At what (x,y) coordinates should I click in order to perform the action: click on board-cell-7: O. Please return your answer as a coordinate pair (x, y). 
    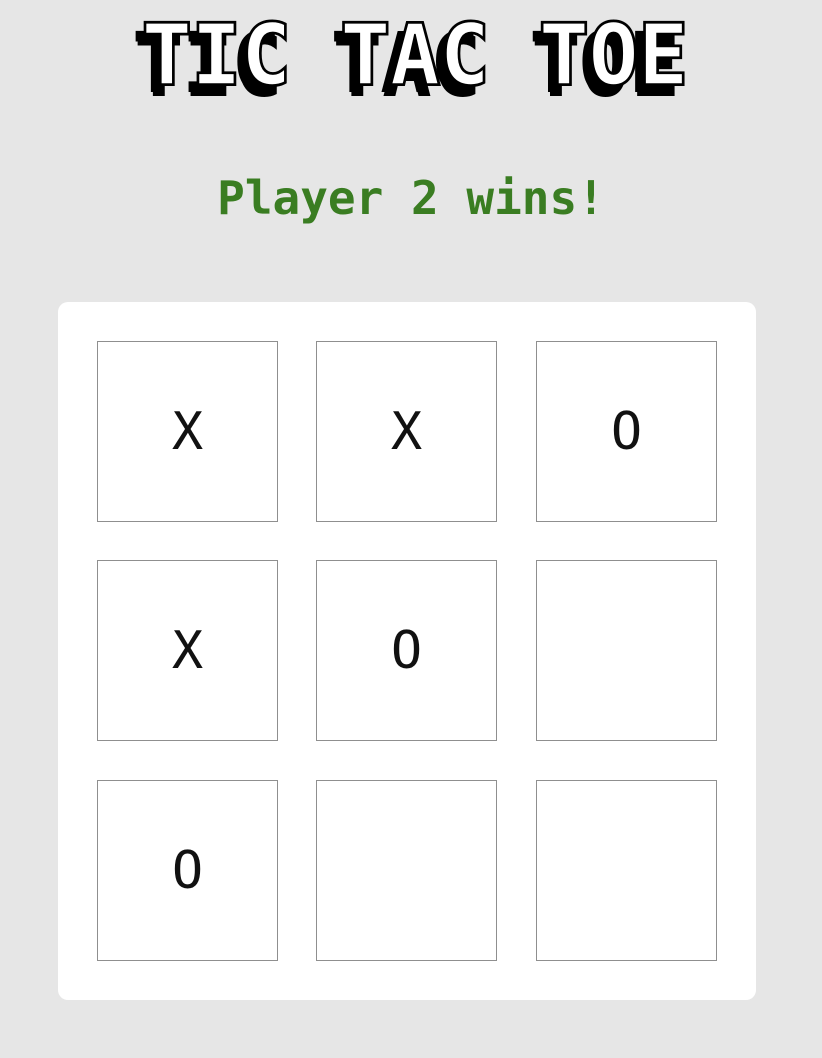
    Looking at the image, I should click on (187, 870).